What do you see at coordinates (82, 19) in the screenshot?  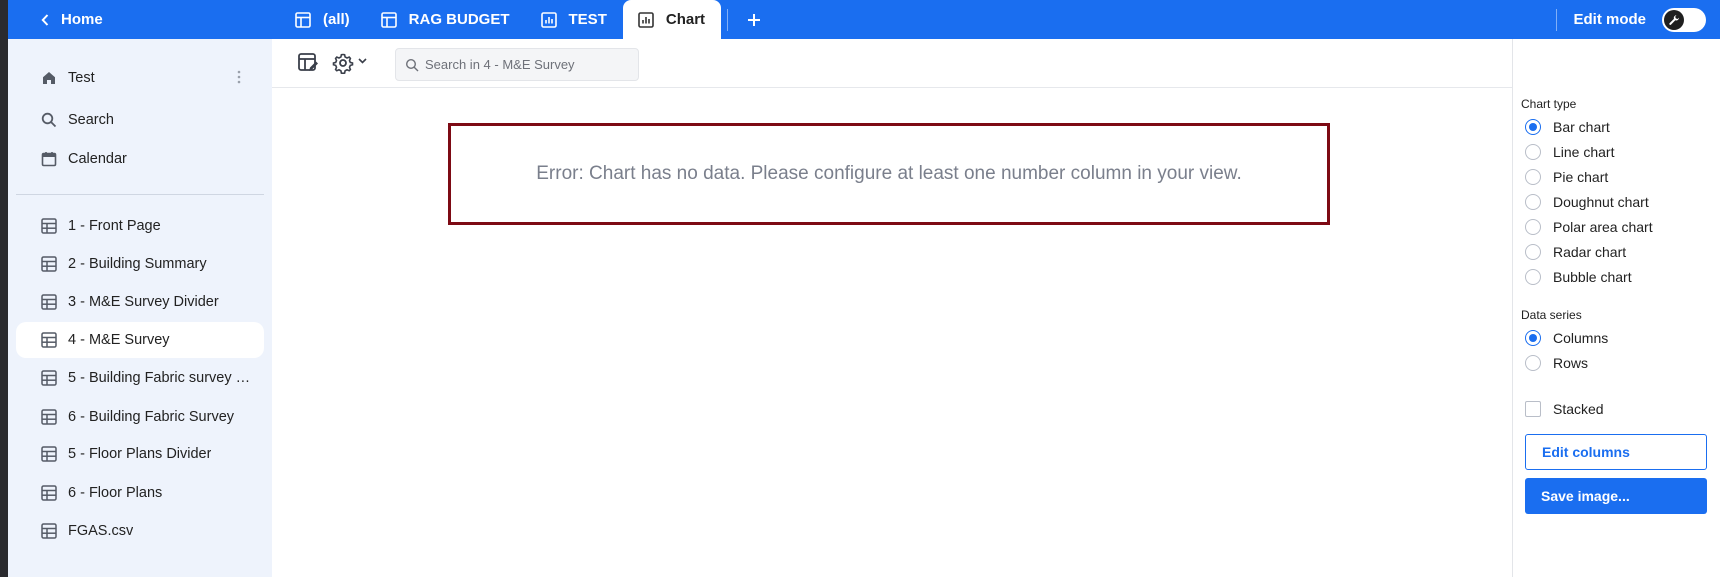 I see `home-label: Home` at bounding box center [82, 19].